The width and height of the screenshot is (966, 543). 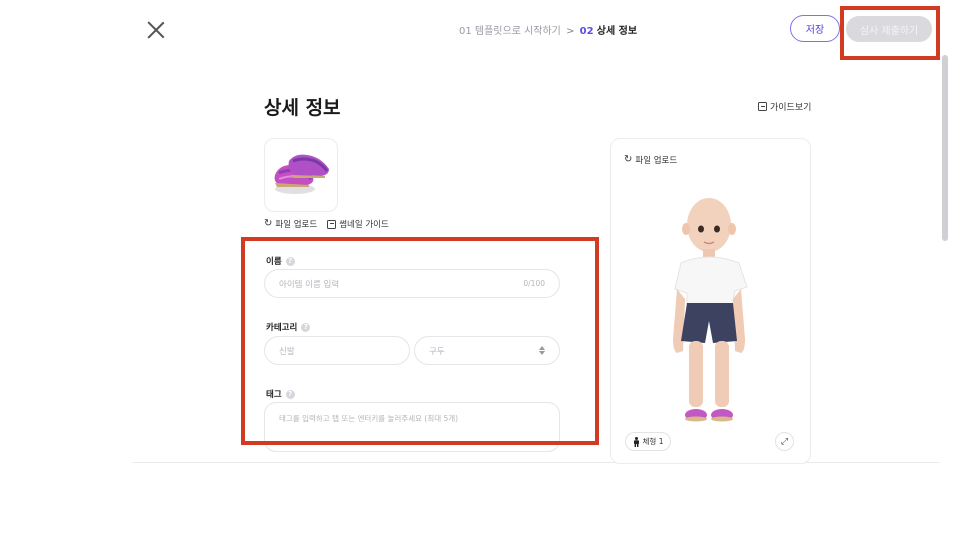 I want to click on thumbnail-upload-label: 파일 업로드, so click(x=296, y=225).